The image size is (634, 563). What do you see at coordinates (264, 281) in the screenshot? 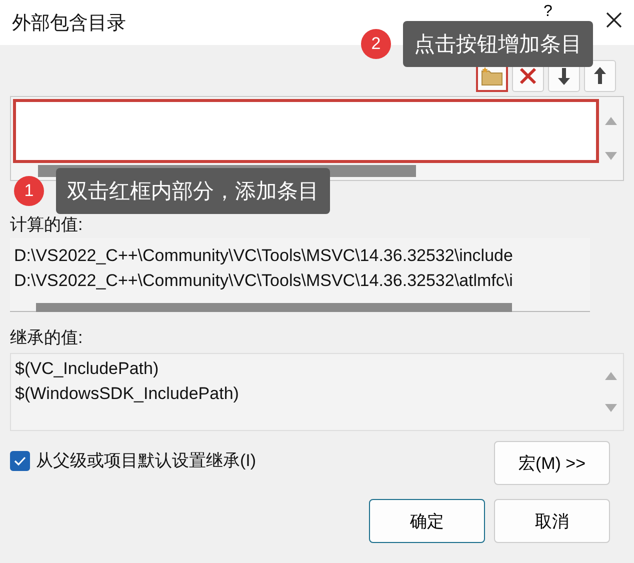
I see `path-line: D:\VS2022_C++\Community\VC\Tools\MSVC\14.36.32532\atlmfc\i` at bounding box center [264, 281].